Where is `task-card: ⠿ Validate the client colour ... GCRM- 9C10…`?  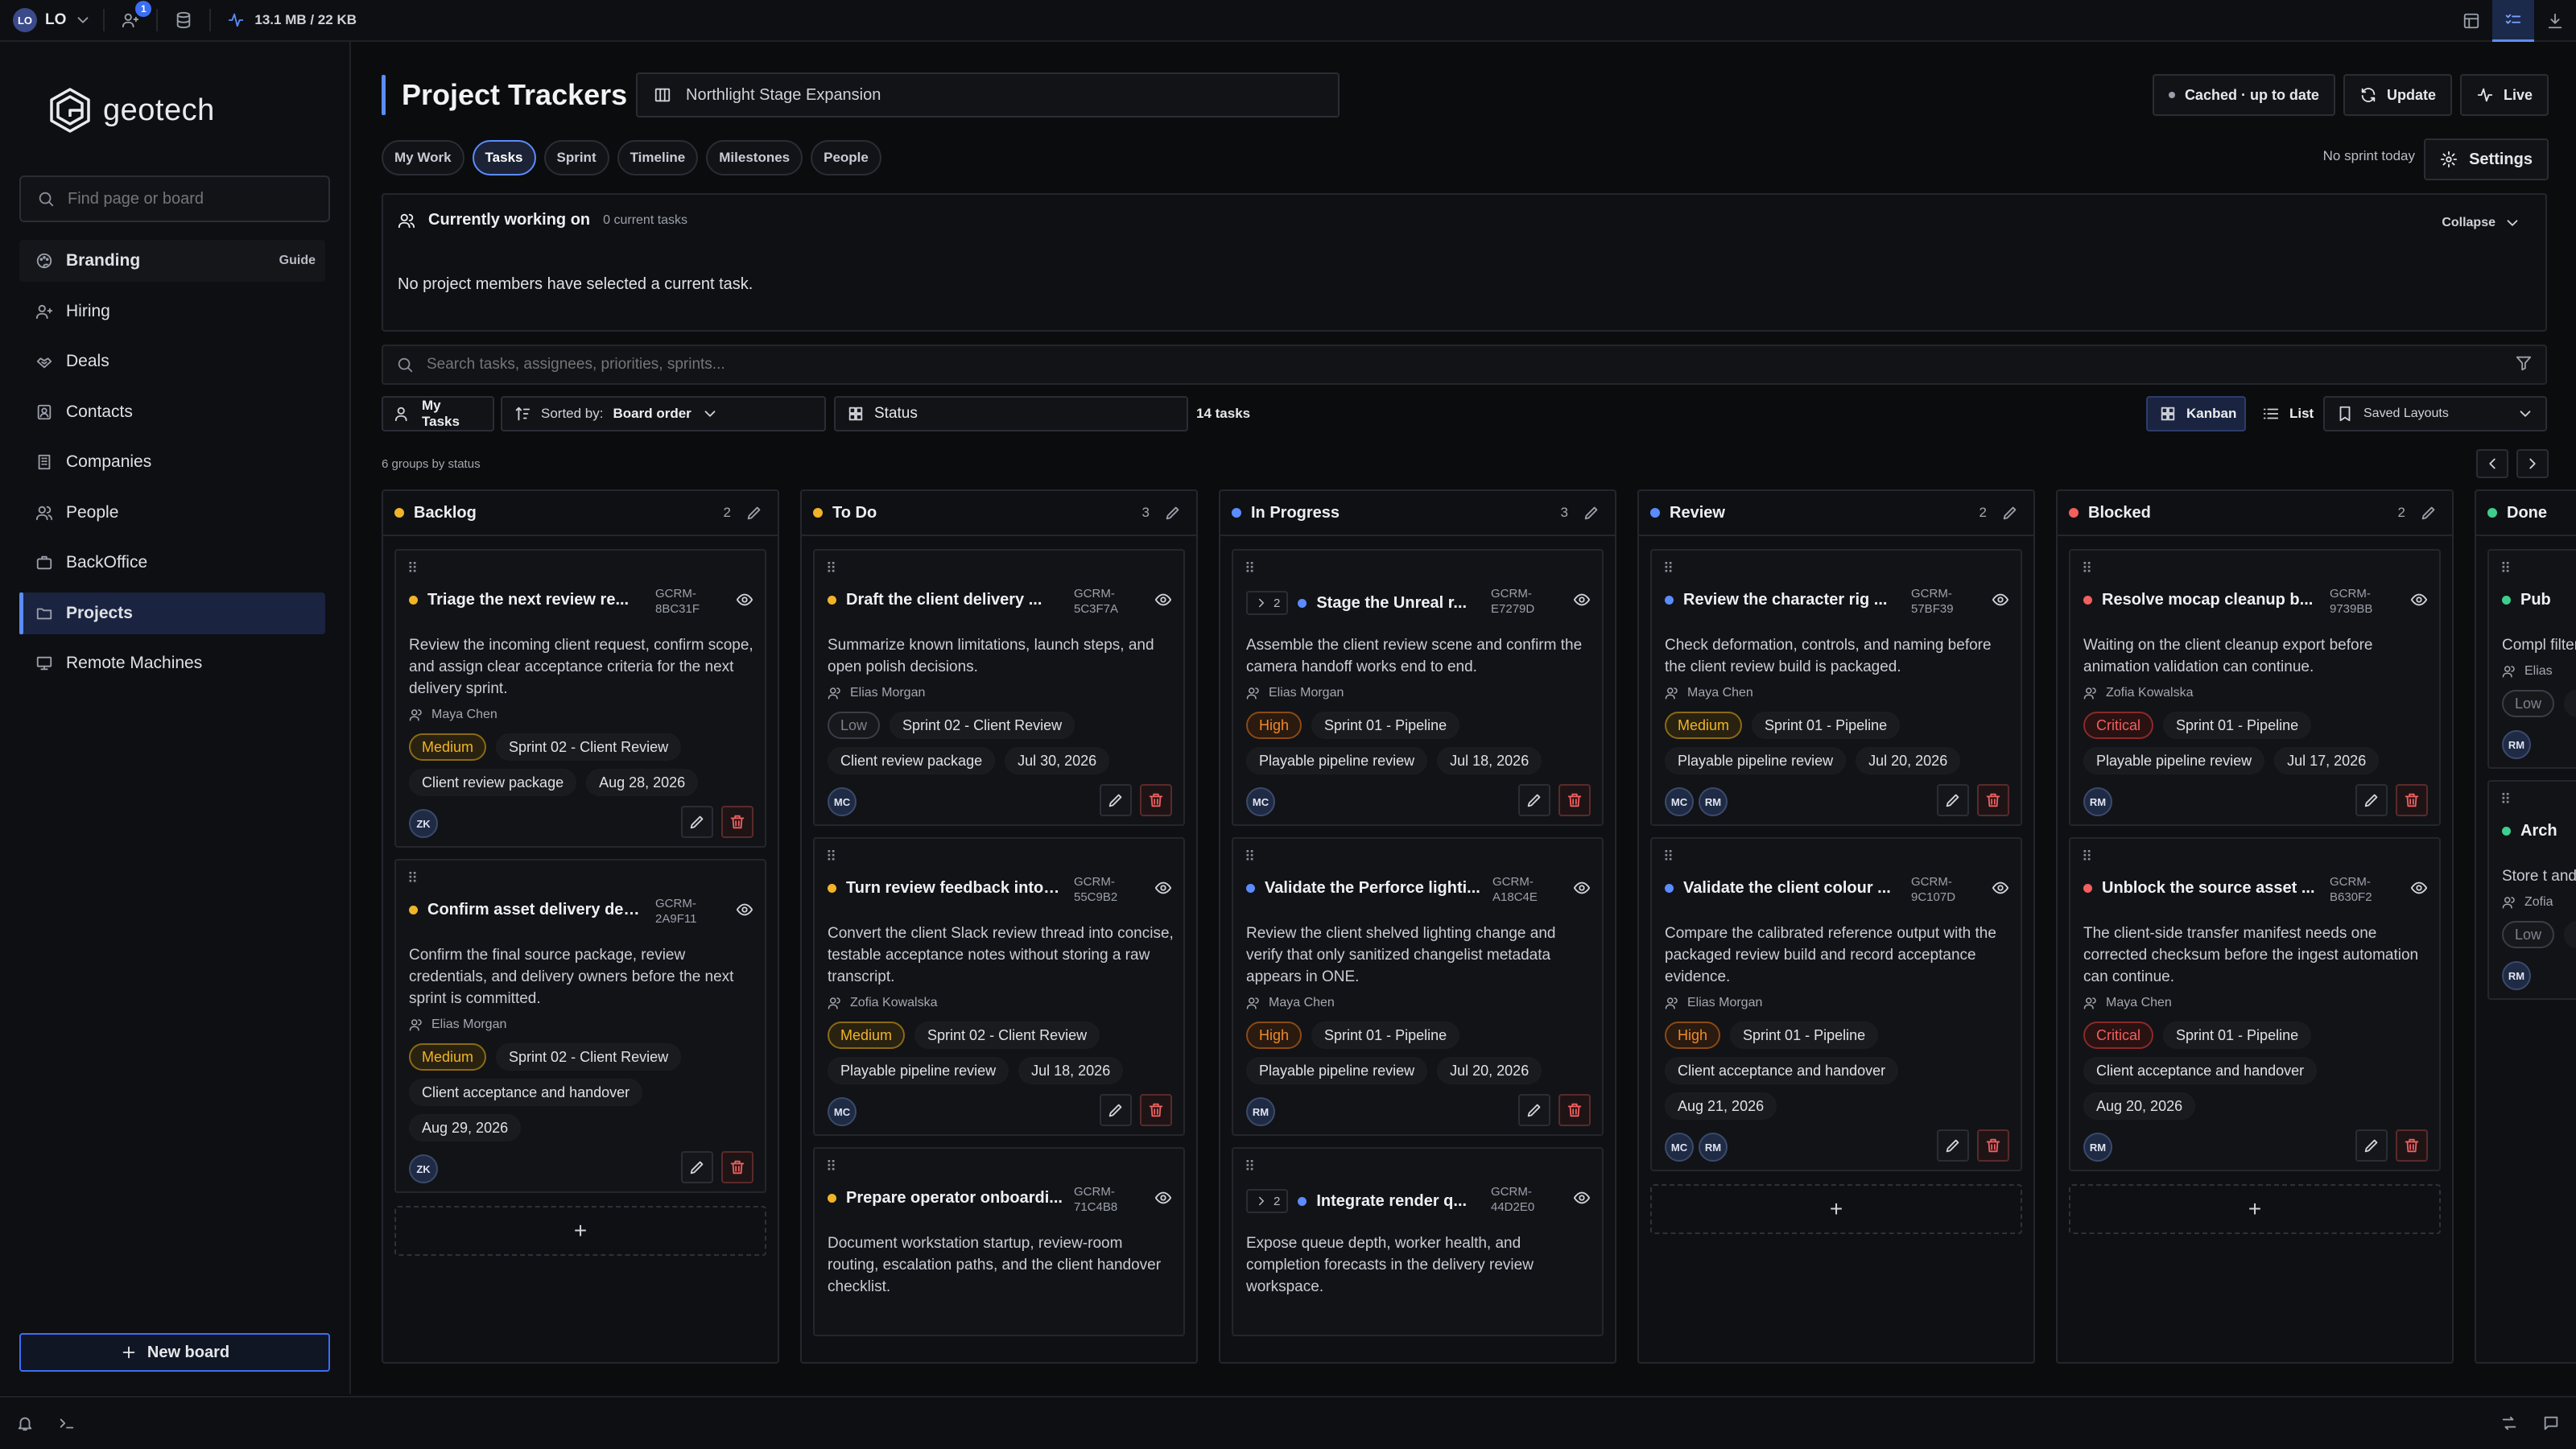
task-card: ⠿ Validate the client colour ... GCRM- 9C10… is located at coordinates (1836, 1004).